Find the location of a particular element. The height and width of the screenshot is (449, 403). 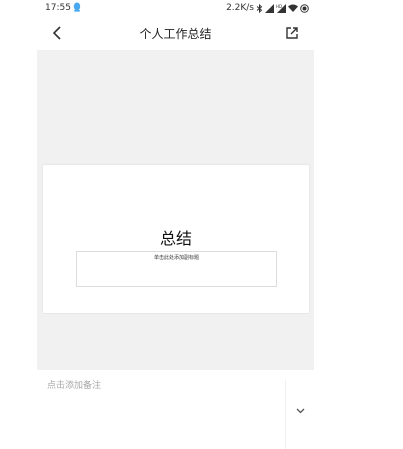

qq-bubble-icon is located at coordinates (77, 7).